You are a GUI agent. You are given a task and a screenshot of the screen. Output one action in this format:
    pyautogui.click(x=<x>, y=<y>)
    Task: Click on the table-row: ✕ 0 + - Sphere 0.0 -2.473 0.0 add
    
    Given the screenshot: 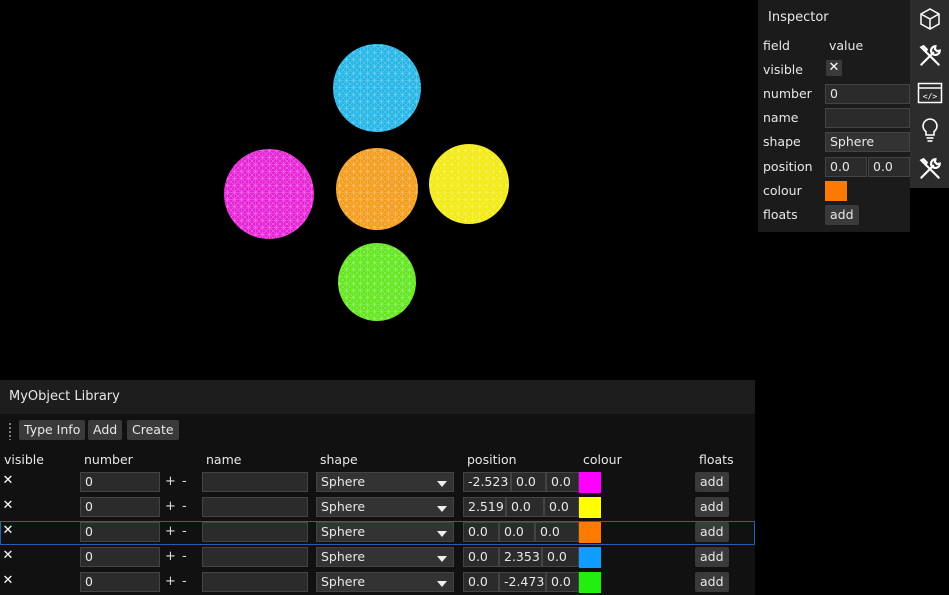 What is the action you would take?
    pyautogui.click(x=377, y=583)
    